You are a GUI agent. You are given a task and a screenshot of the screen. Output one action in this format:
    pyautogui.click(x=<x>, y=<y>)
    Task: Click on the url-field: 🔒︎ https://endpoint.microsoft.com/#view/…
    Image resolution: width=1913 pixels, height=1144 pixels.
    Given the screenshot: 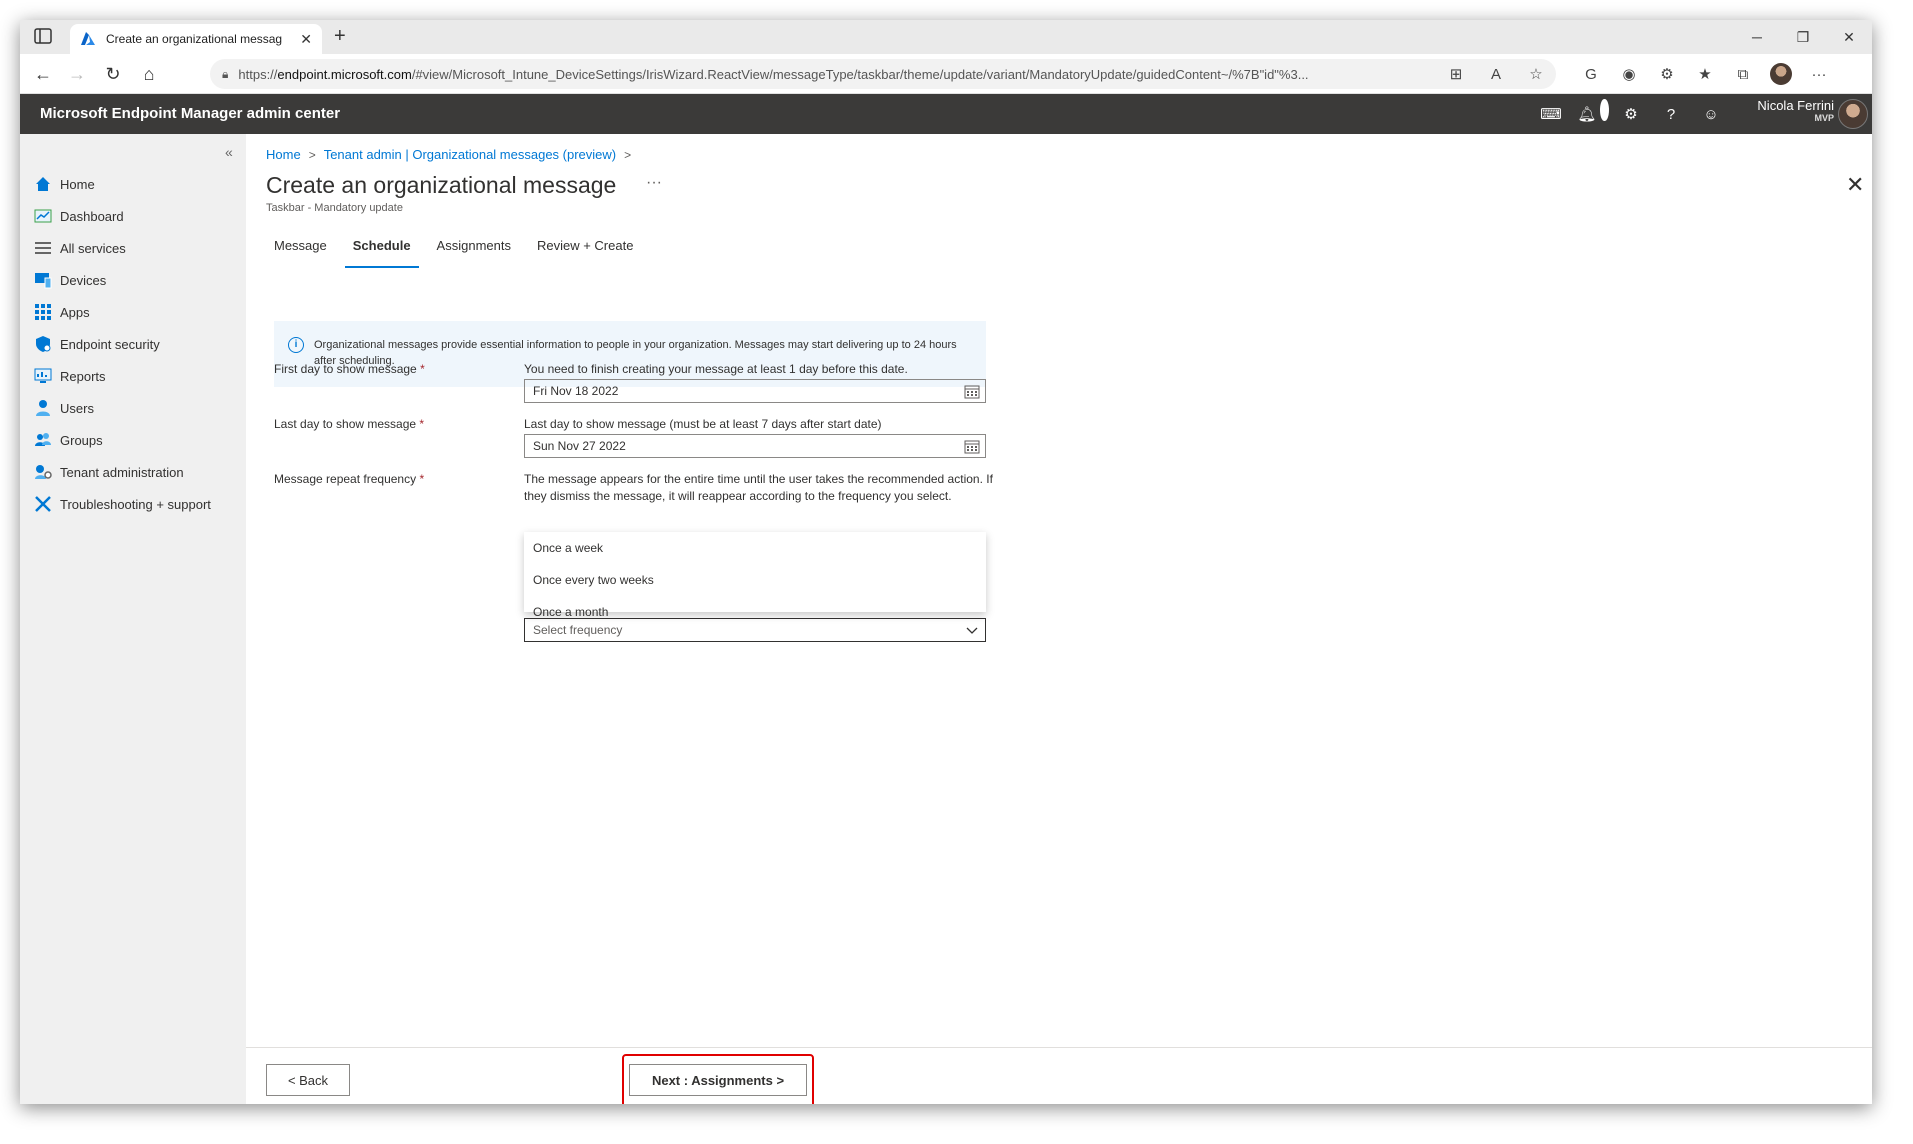 What is the action you would take?
    pyautogui.click(x=883, y=74)
    